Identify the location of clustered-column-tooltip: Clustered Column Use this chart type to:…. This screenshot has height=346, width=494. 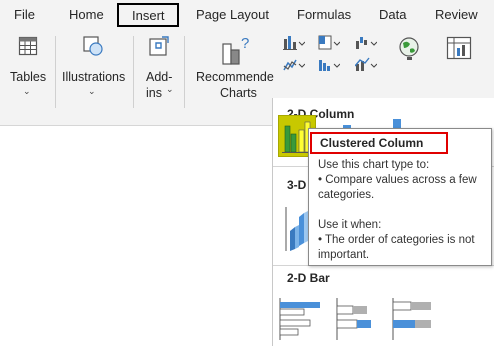
(400, 197).